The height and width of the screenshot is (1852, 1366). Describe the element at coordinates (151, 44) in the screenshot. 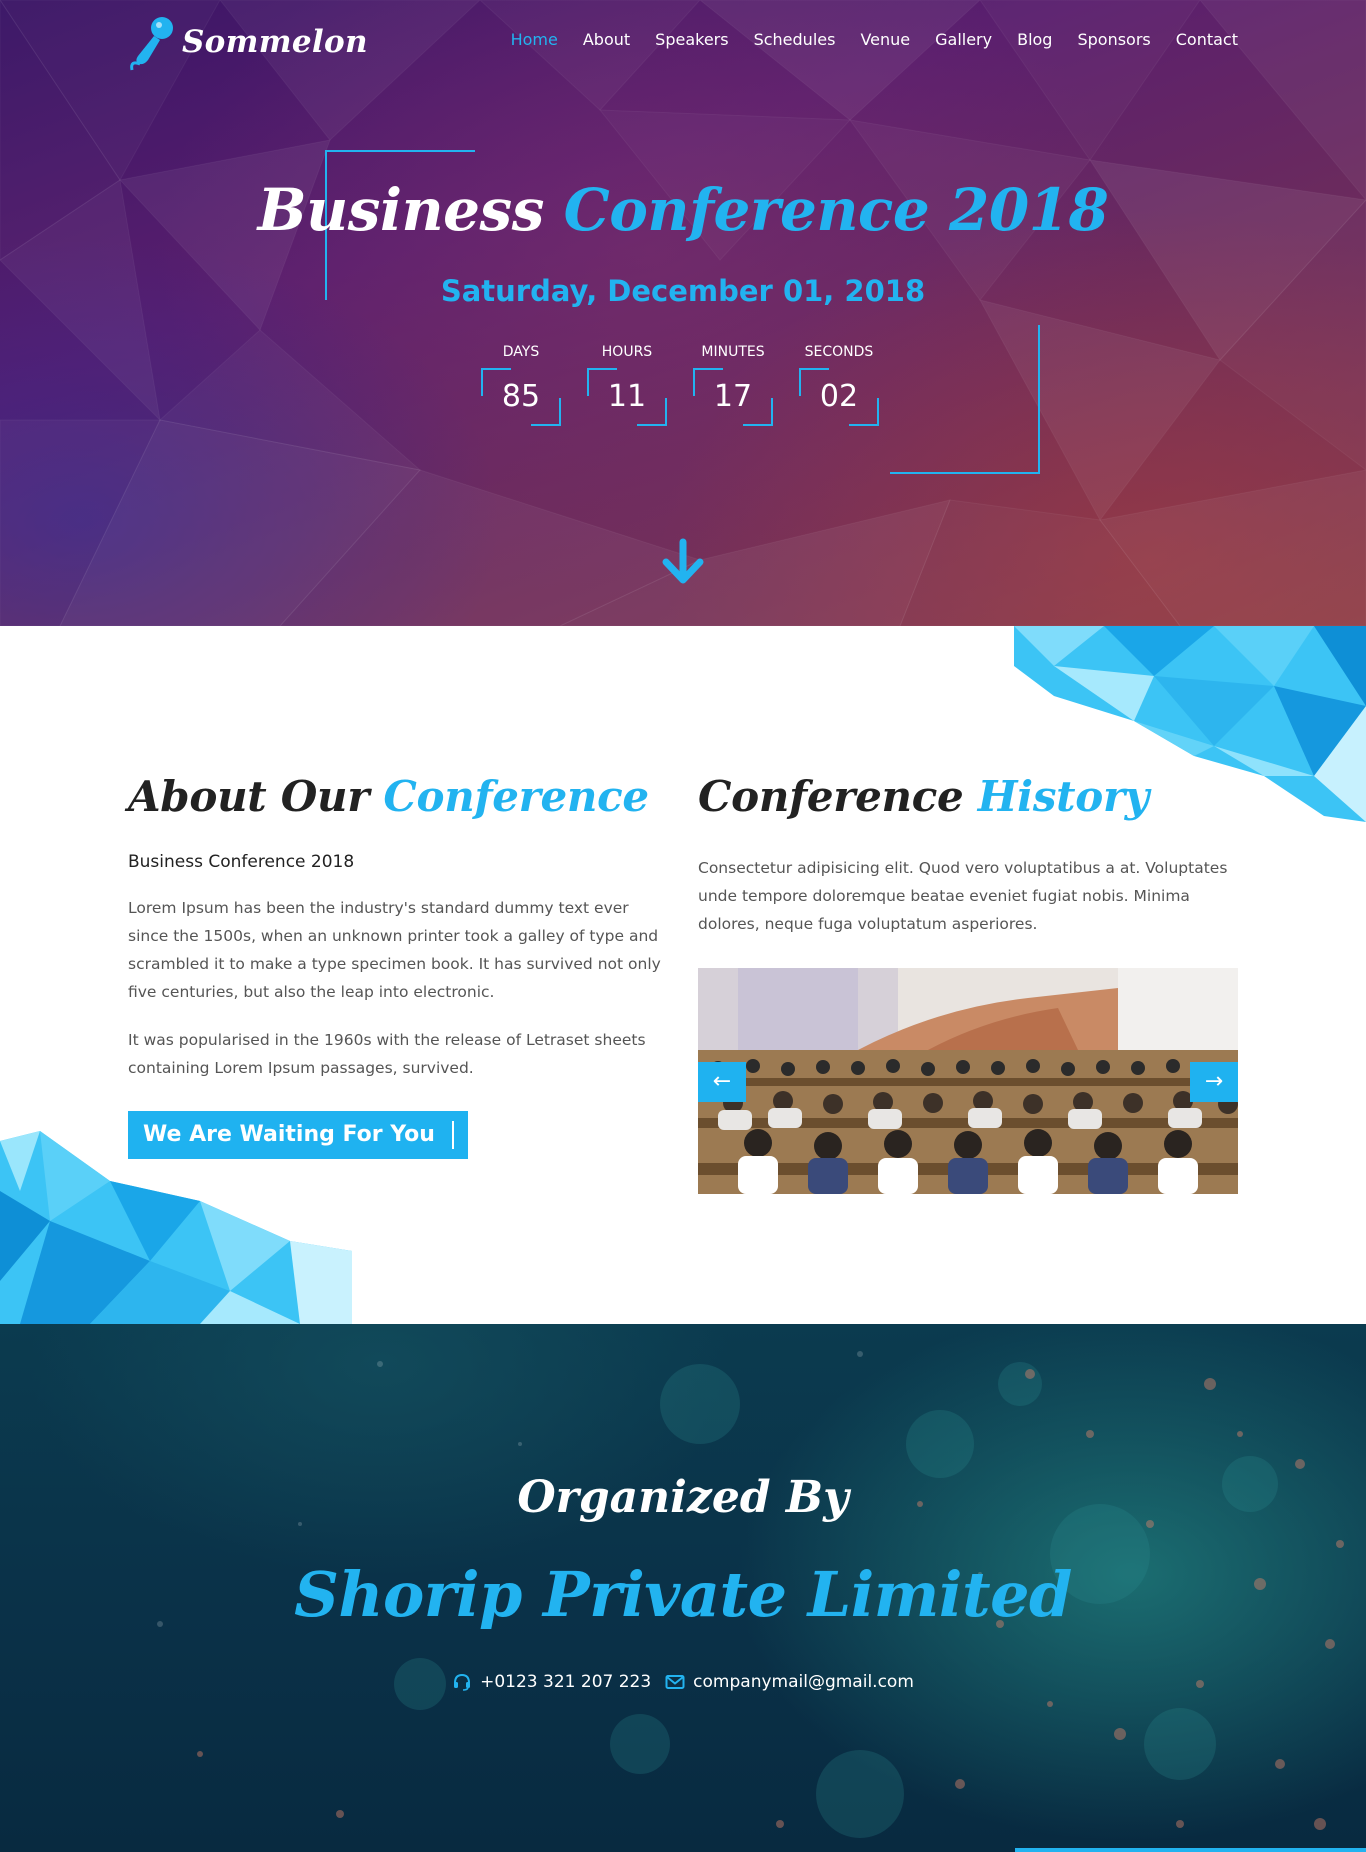

I see `microphone-icon` at that location.